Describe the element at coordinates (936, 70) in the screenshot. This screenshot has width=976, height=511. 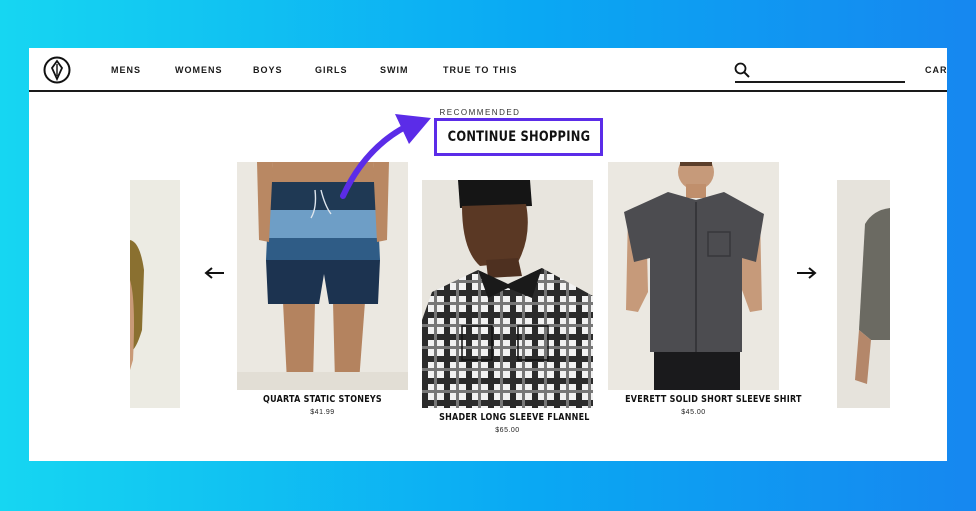
I see `cart-link: CART` at that location.